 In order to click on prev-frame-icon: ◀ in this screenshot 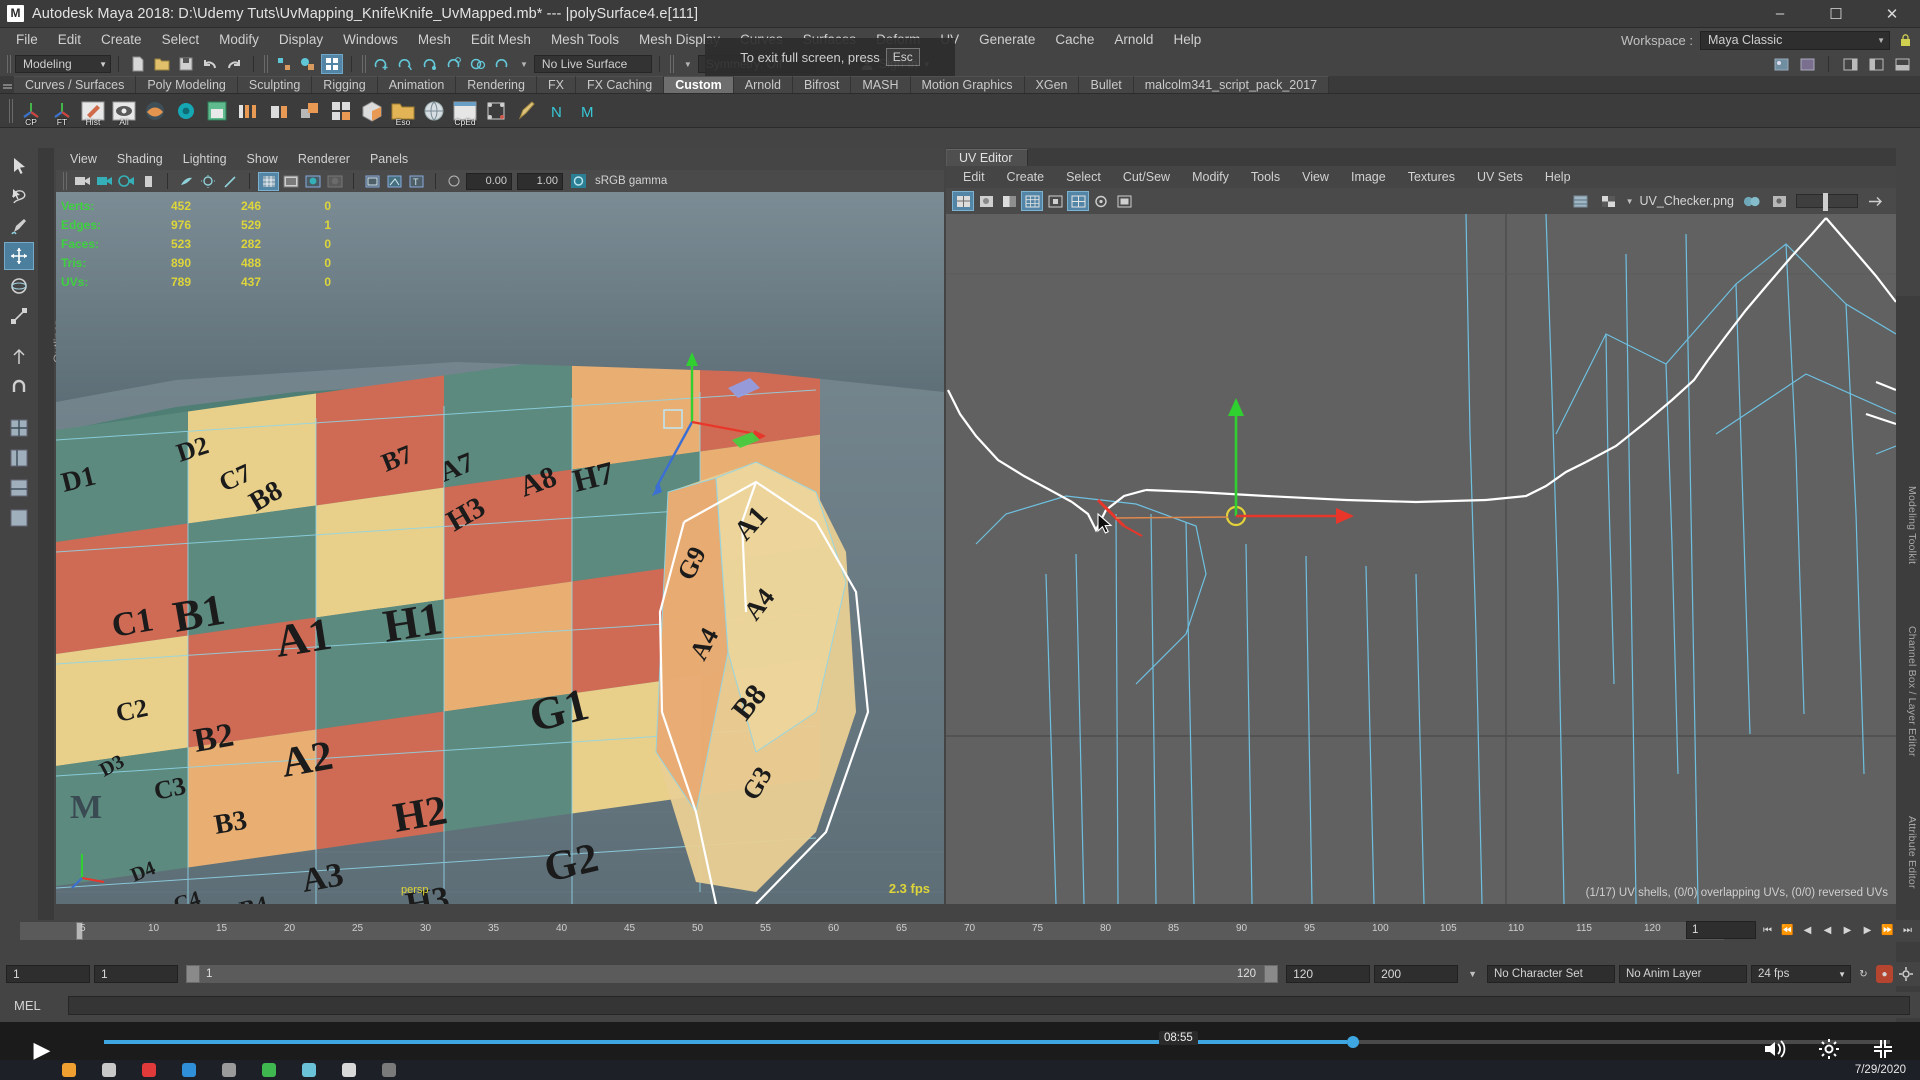, I will do `click(1807, 930)`.